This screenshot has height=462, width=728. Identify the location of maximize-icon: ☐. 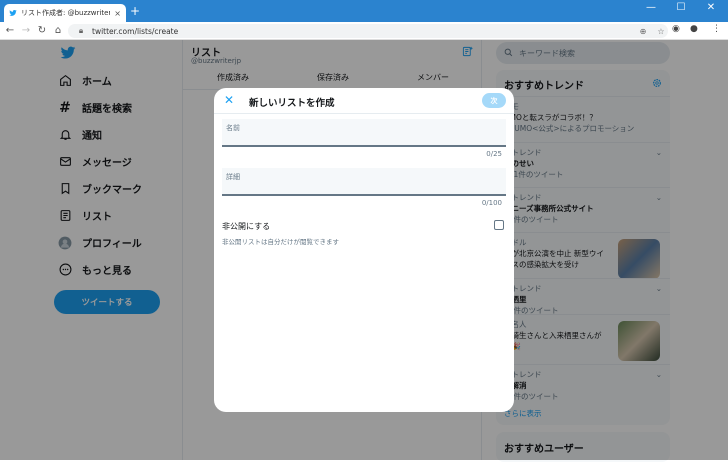
(681, 7).